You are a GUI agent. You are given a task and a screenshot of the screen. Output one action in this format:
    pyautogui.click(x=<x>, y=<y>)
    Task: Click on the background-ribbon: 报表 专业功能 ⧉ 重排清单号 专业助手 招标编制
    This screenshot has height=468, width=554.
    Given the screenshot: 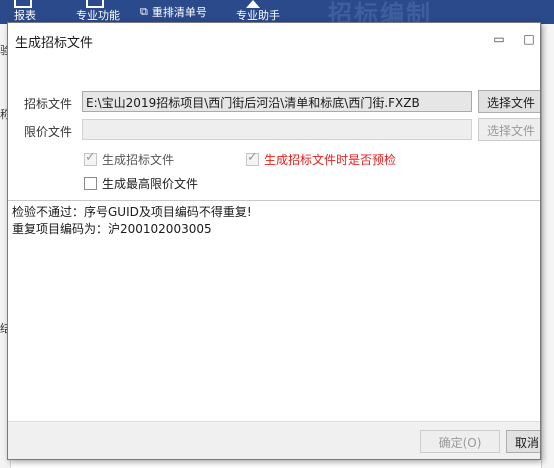 What is the action you would take?
    pyautogui.click(x=277, y=12)
    